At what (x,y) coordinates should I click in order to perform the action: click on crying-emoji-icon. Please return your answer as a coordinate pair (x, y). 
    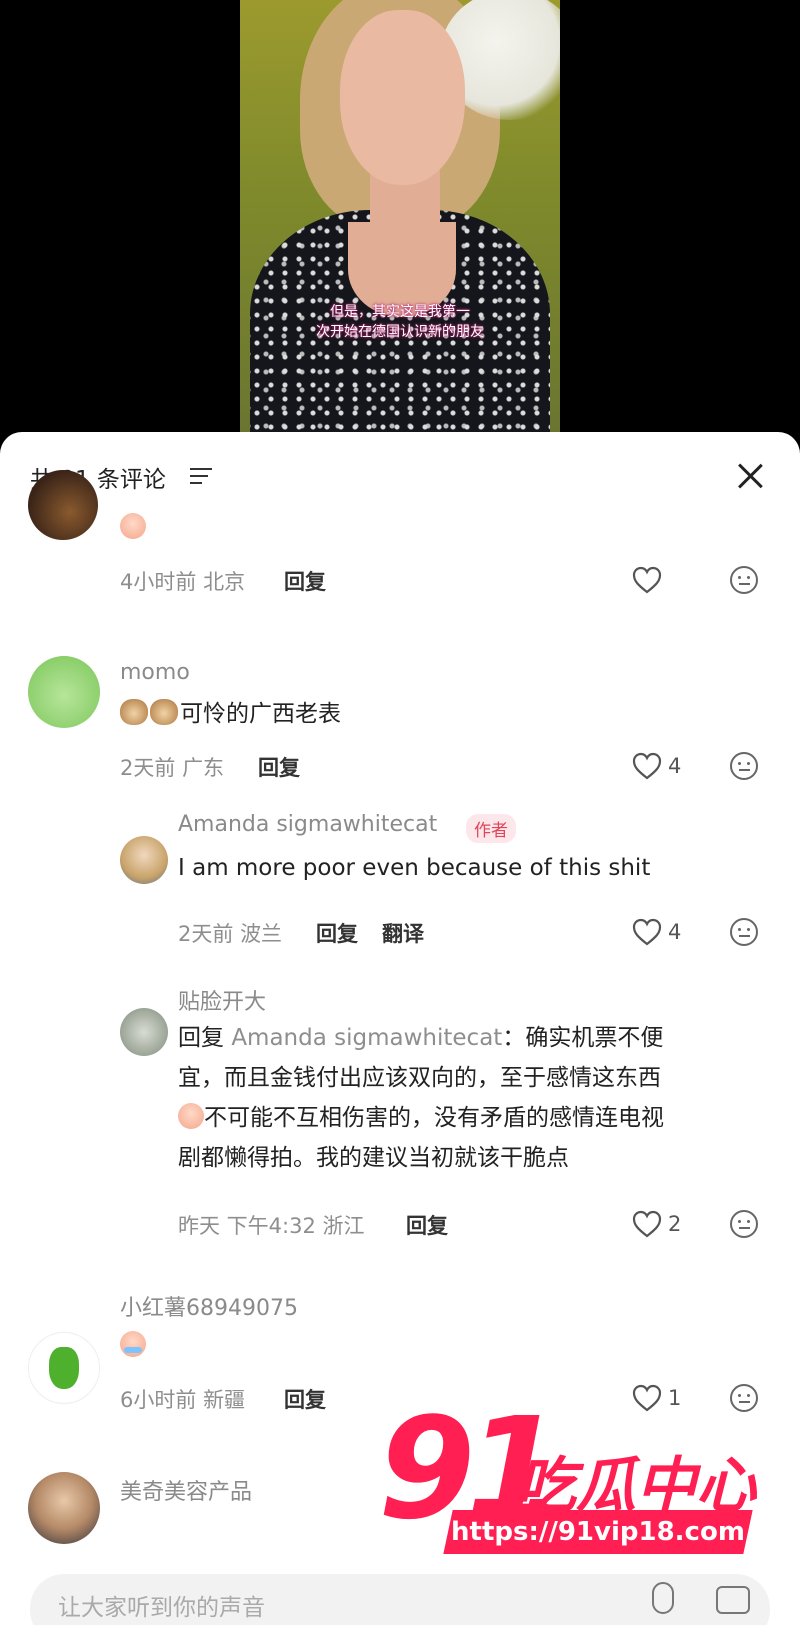
    Looking at the image, I should click on (133, 1344).